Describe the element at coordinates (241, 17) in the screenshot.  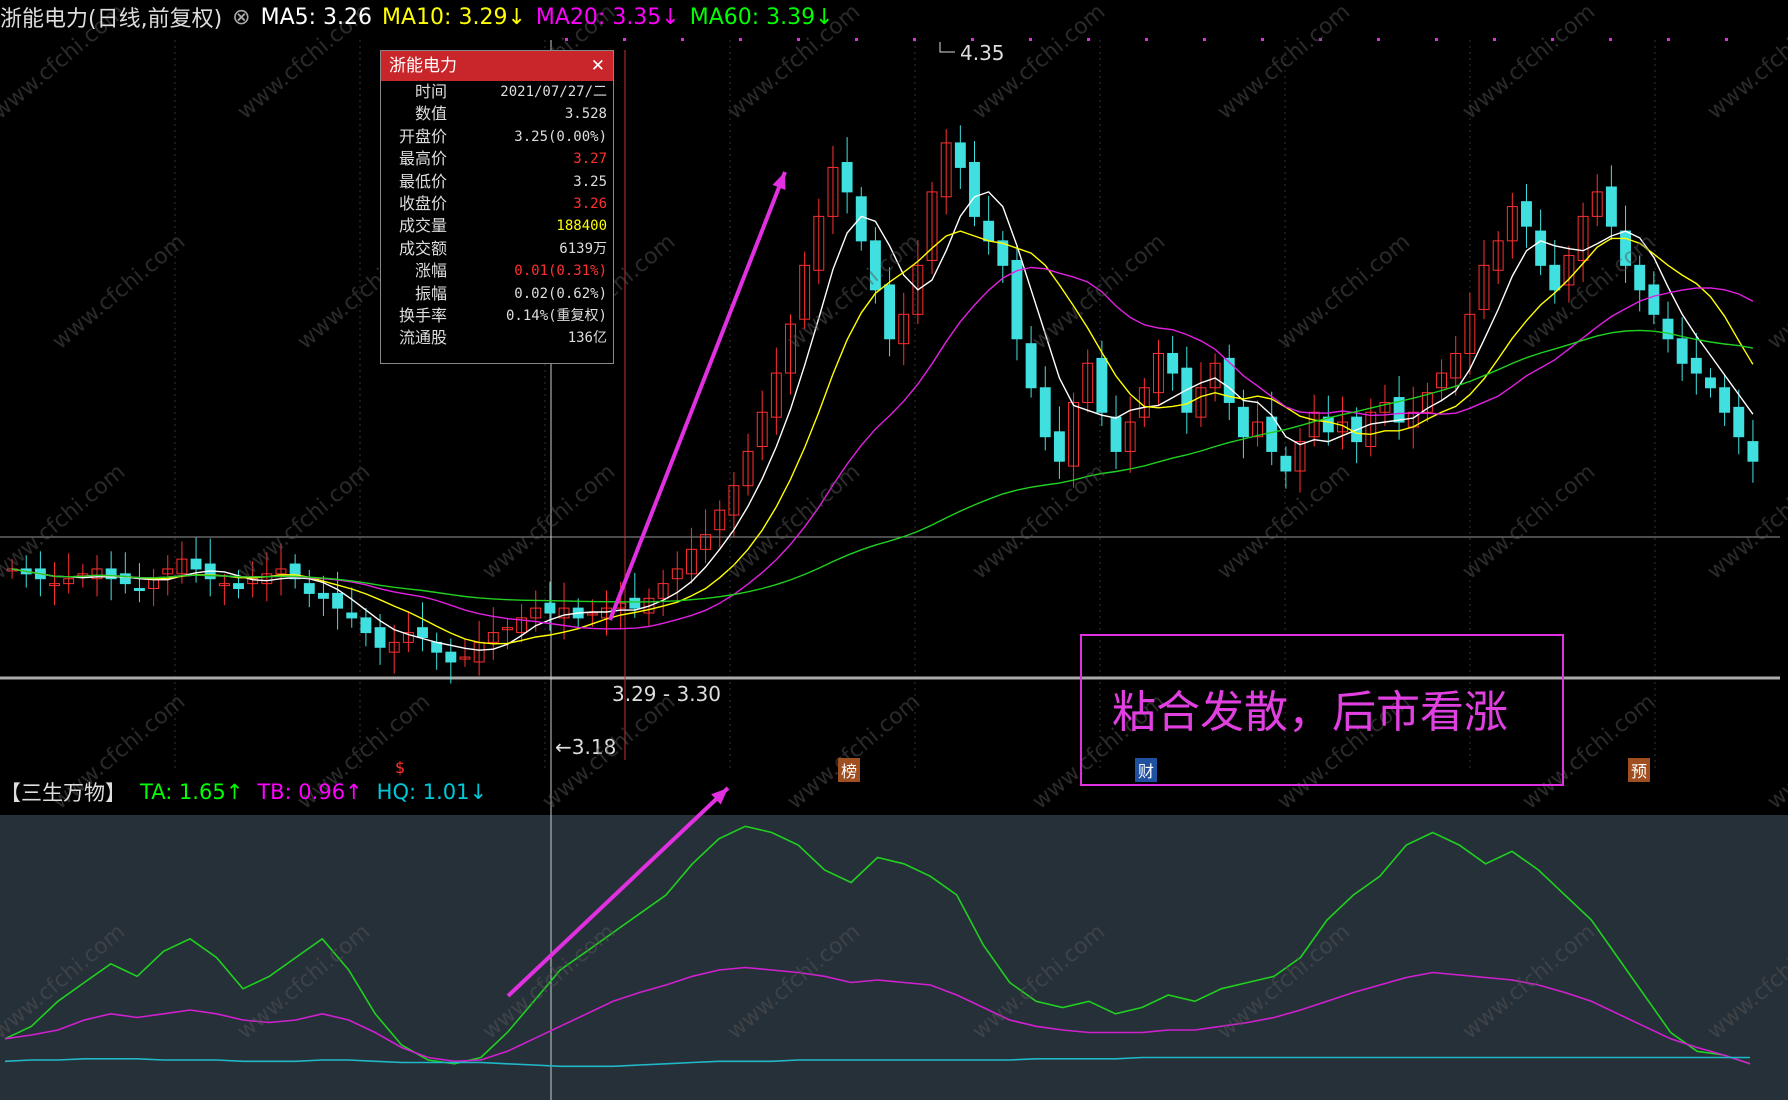
I see `settings-icon: ⊗` at that location.